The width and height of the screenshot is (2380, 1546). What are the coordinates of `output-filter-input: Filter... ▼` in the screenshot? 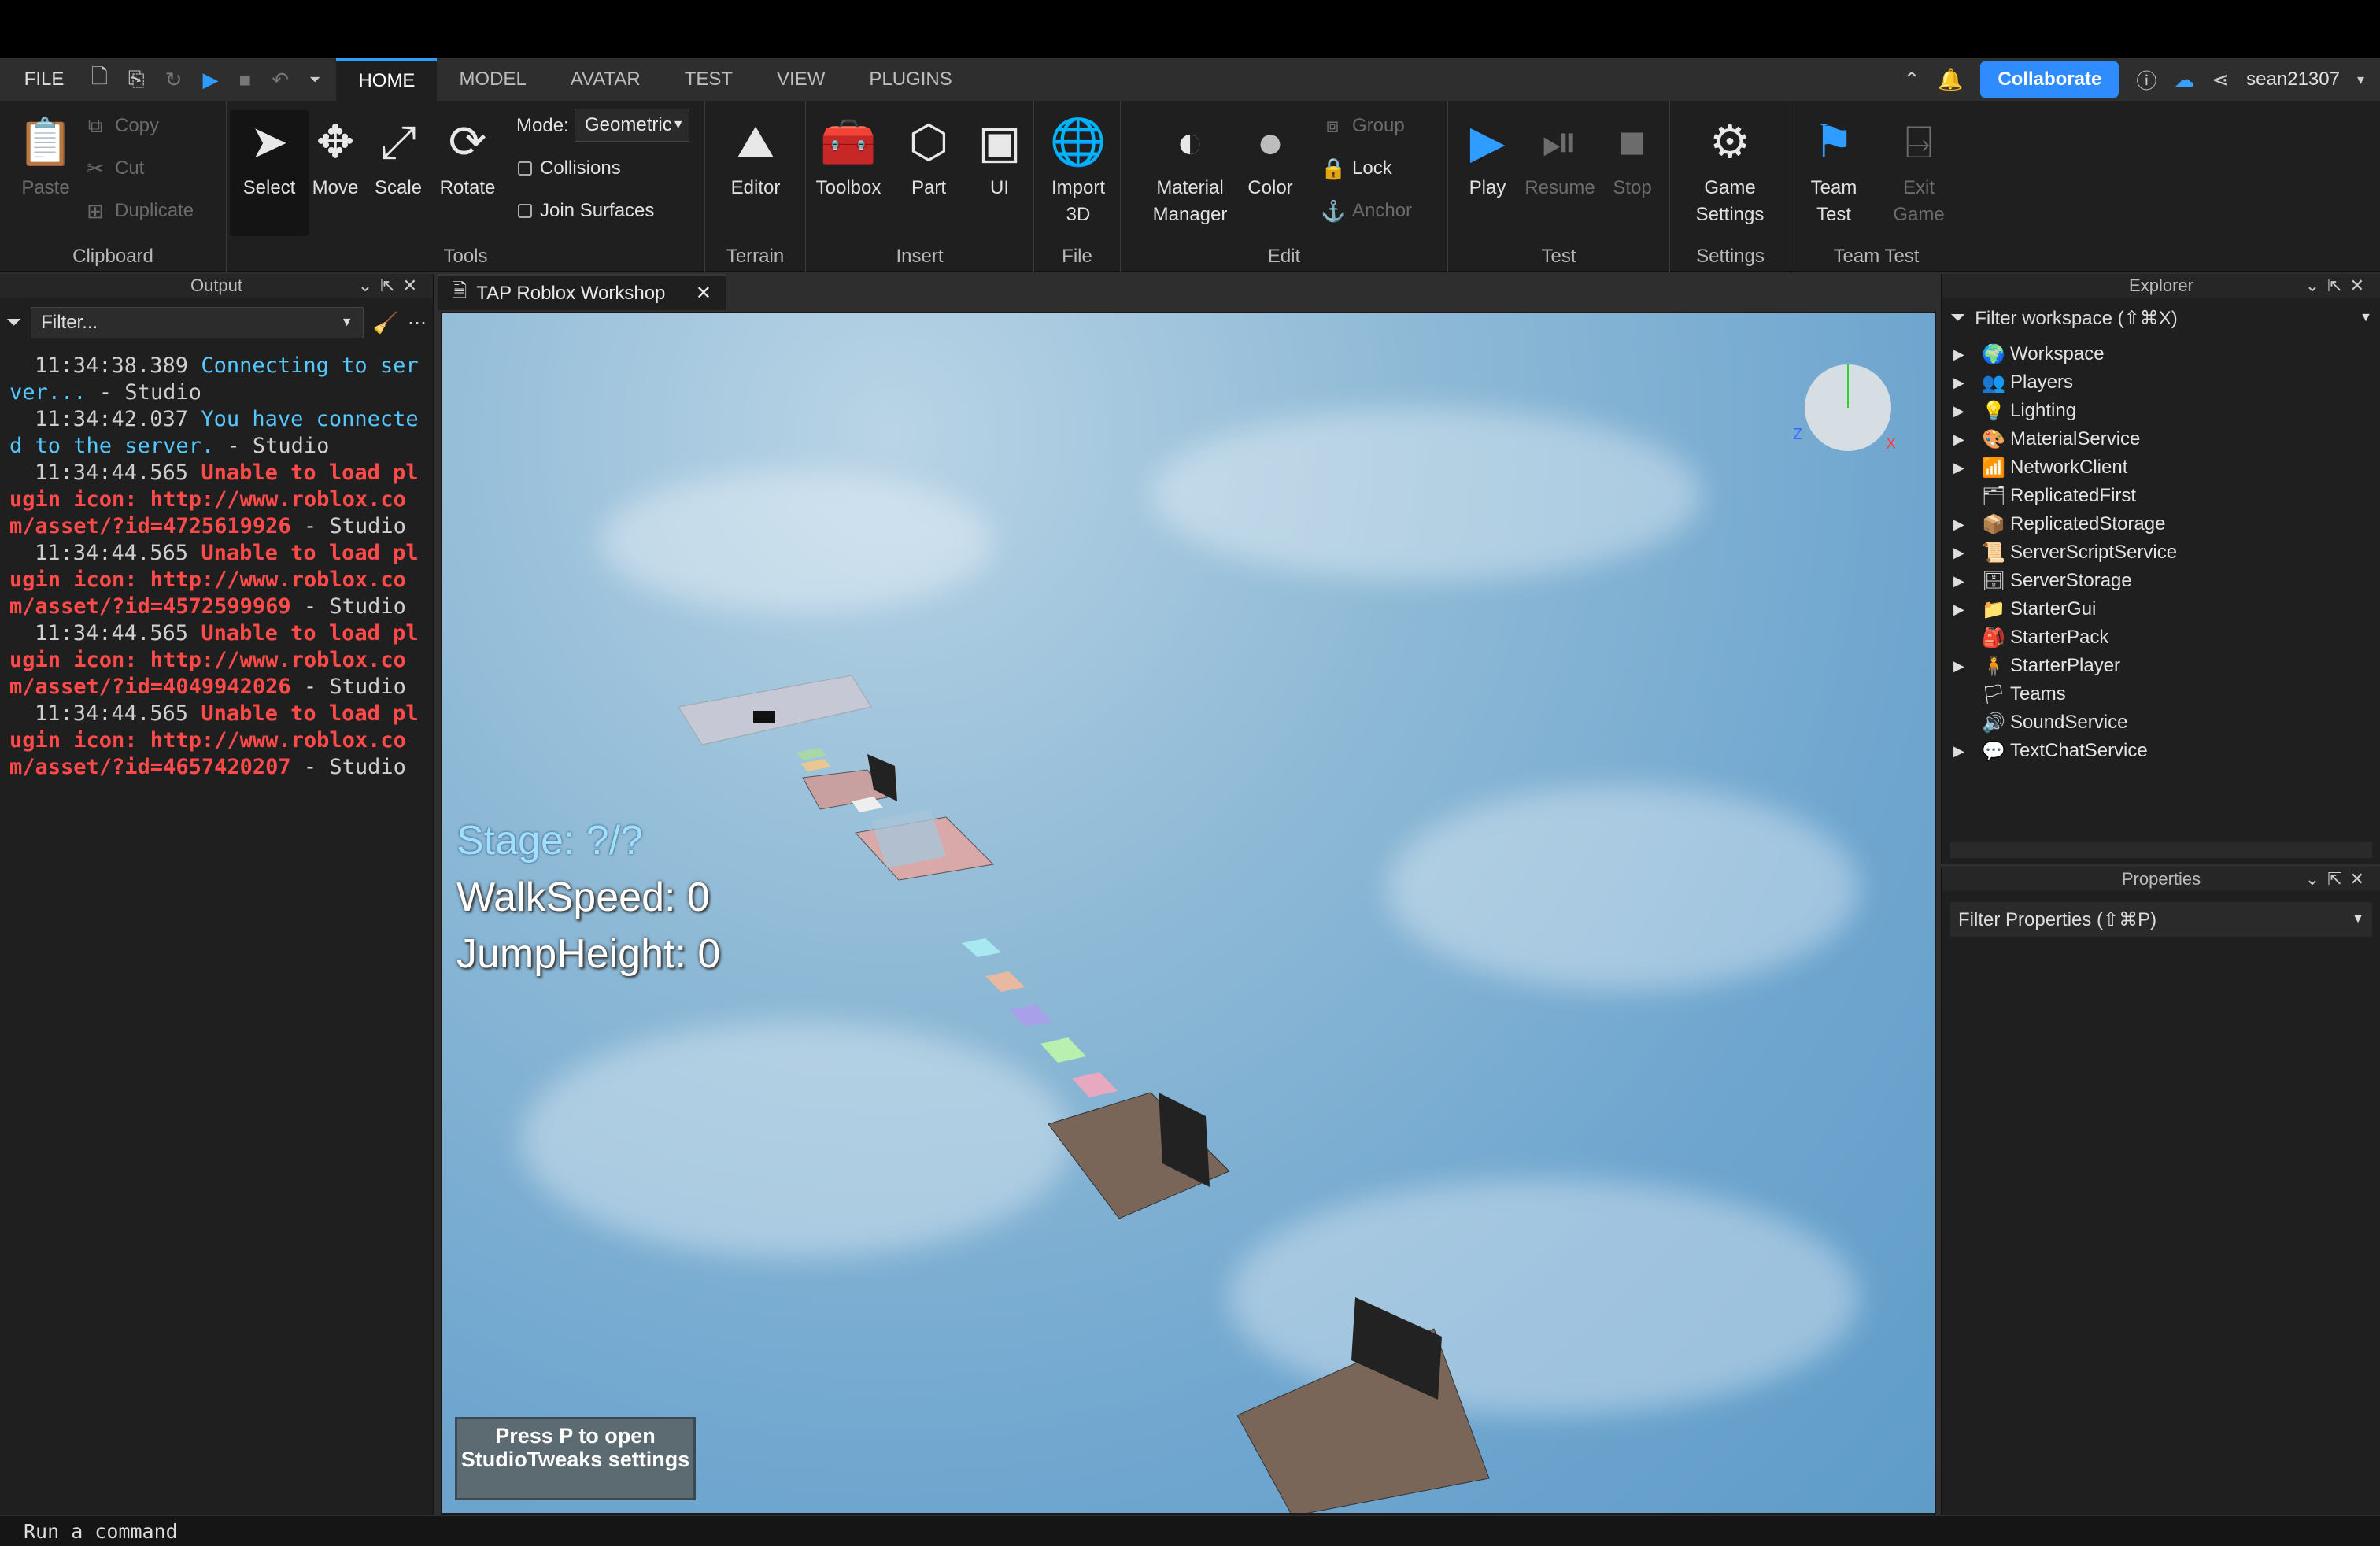 It's located at (197, 322).